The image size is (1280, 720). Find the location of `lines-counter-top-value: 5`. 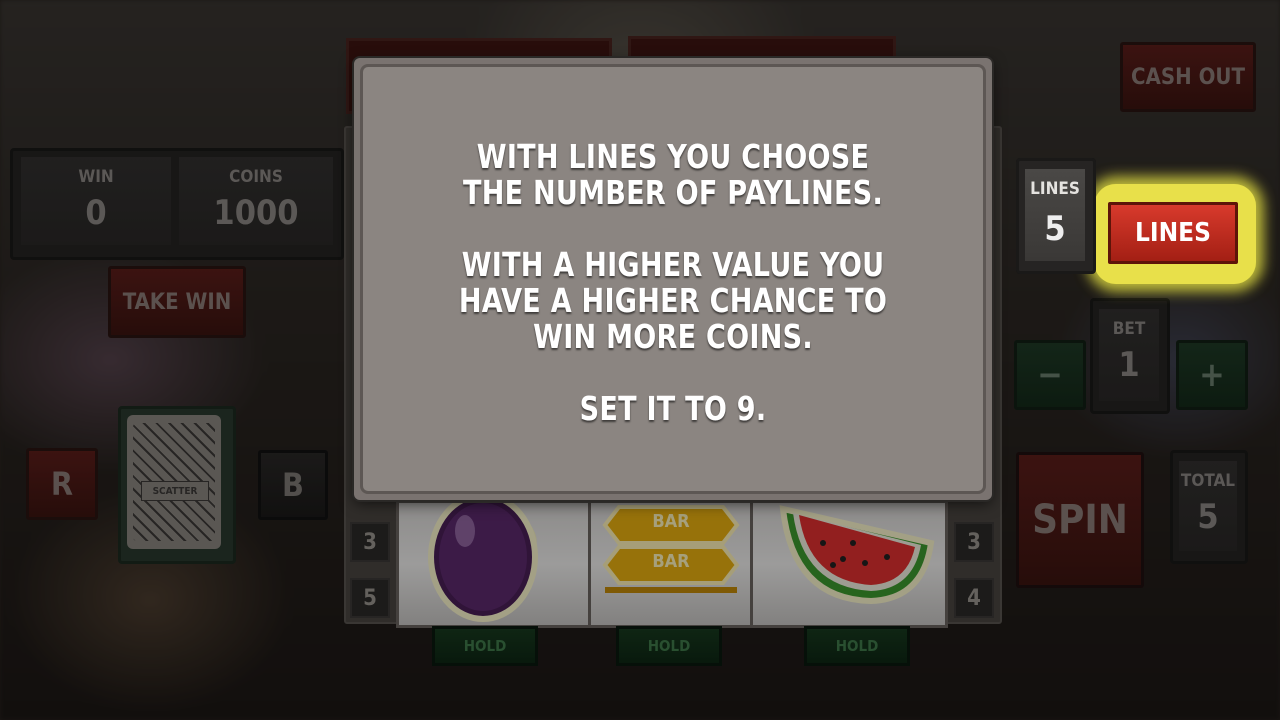

lines-counter-top-value: 5 is located at coordinates (1055, 229).